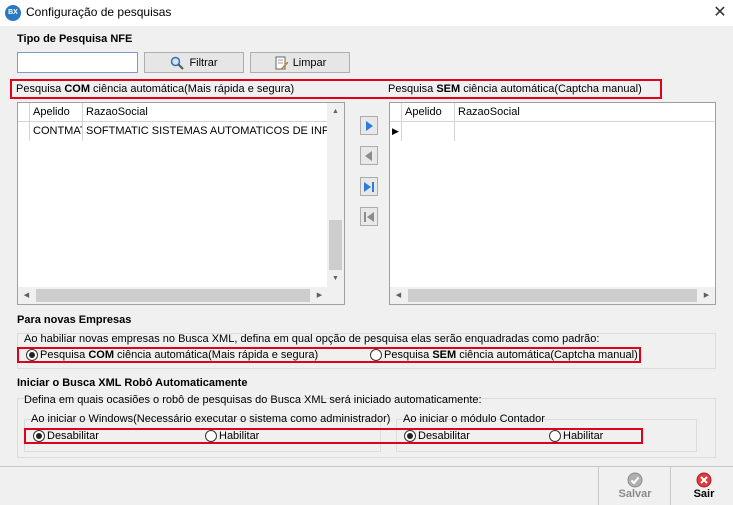 This screenshot has height=505, width=733. I want to click on new-companies-title: Para novas Empresas, so click(74, 320).